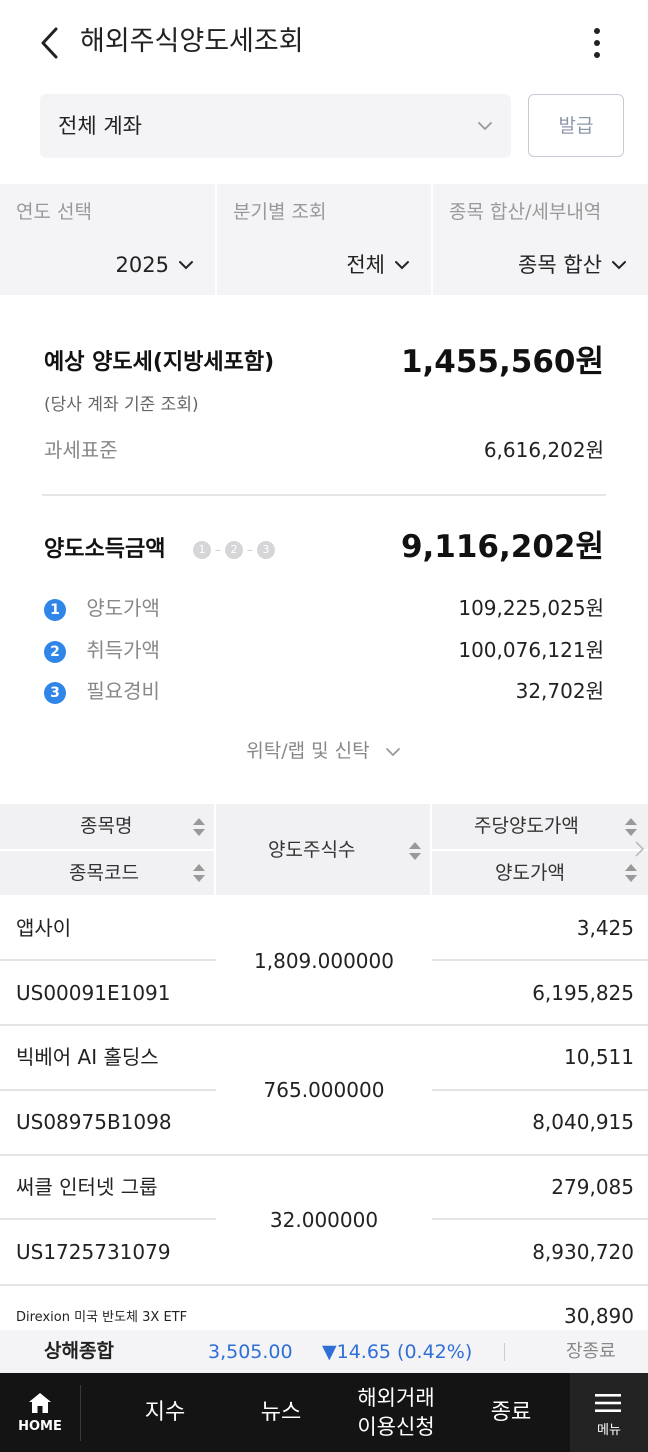 The width and height of the screenshot is (648, 1452). I want to click on transfer-amount: 6,195,825, so click(583, 993).